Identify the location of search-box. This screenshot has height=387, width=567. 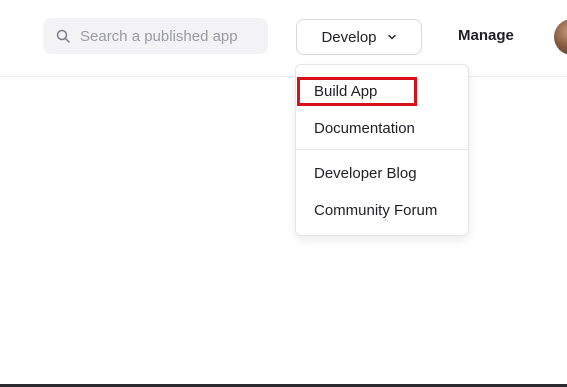
(155, 36).